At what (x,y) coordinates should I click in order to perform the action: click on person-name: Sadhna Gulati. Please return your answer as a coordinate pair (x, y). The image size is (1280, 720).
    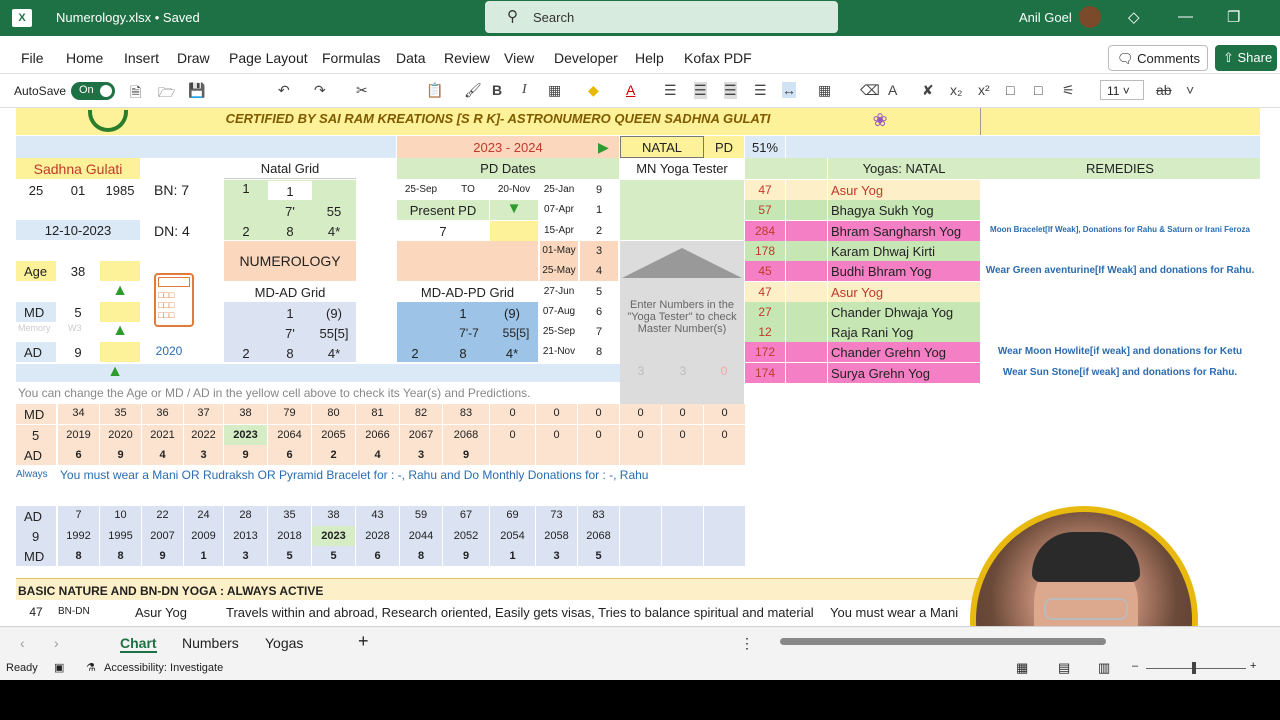
    Looking at the image, I should click on (78, 168).